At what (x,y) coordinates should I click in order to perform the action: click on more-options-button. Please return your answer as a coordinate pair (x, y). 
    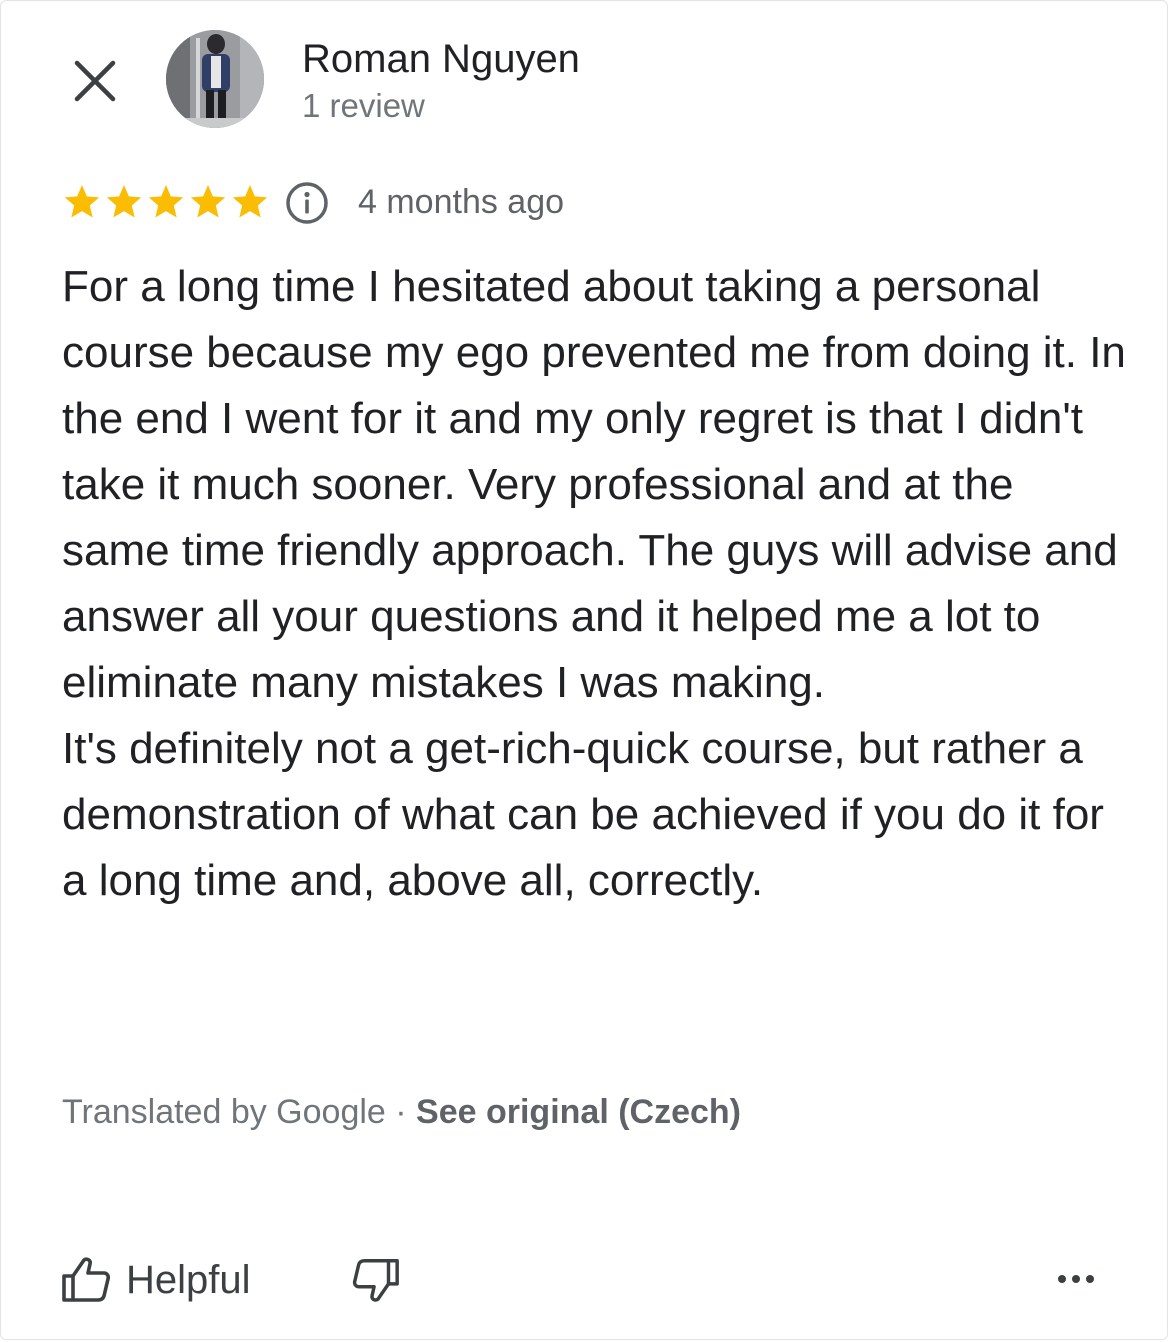
    Looking at the image, I should click on (1076, 1279).